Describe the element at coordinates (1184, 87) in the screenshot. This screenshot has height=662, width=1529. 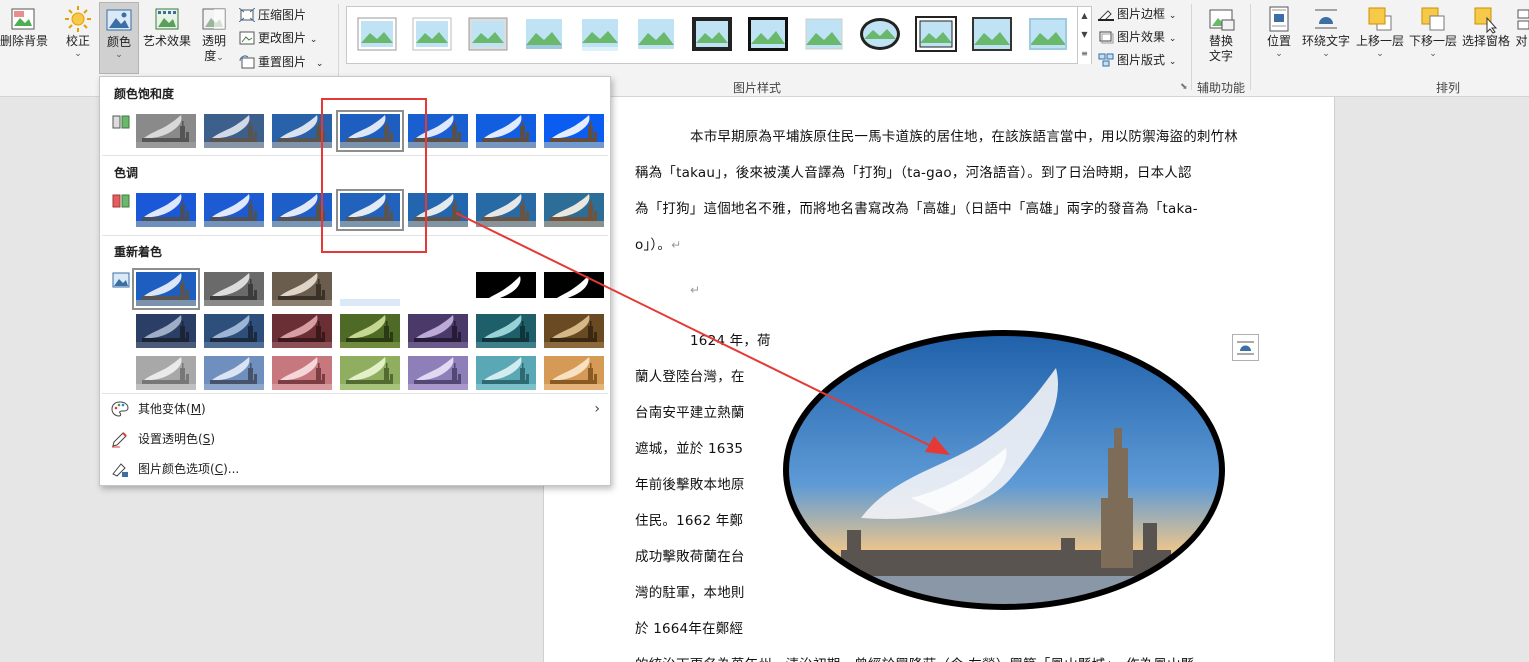
I see `dialog-launcher-icon: ⬊` at that location.